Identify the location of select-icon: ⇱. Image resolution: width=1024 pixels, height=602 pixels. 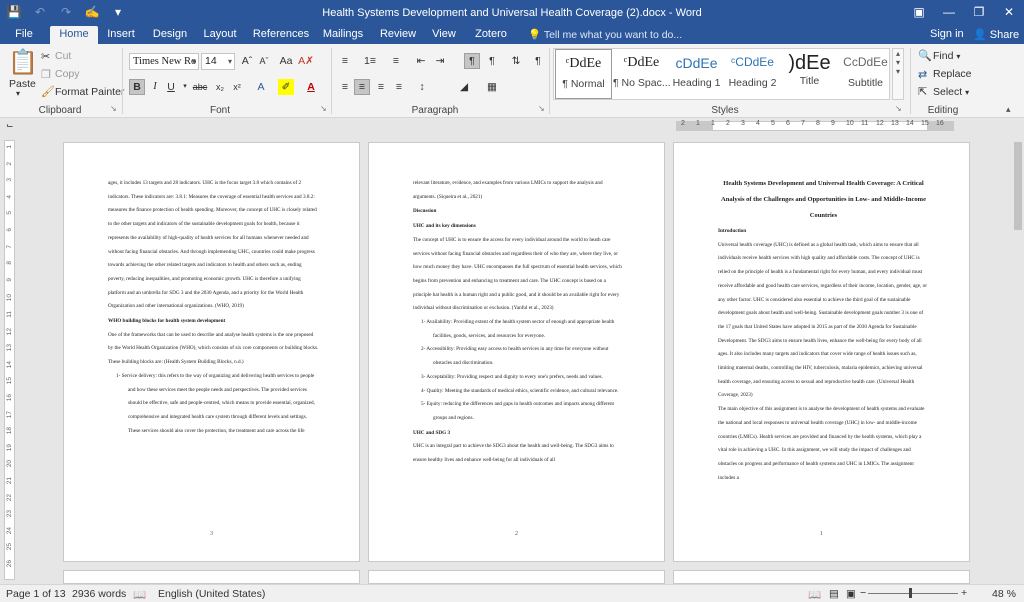
(922, 91).